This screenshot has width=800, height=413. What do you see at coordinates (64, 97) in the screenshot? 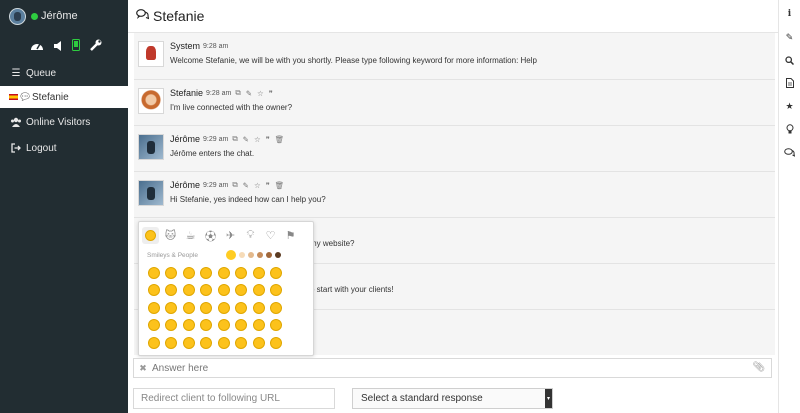
I see `sidebar-item-stefanie: 💬︎ Stefanie` at bounding box center [64, 97].